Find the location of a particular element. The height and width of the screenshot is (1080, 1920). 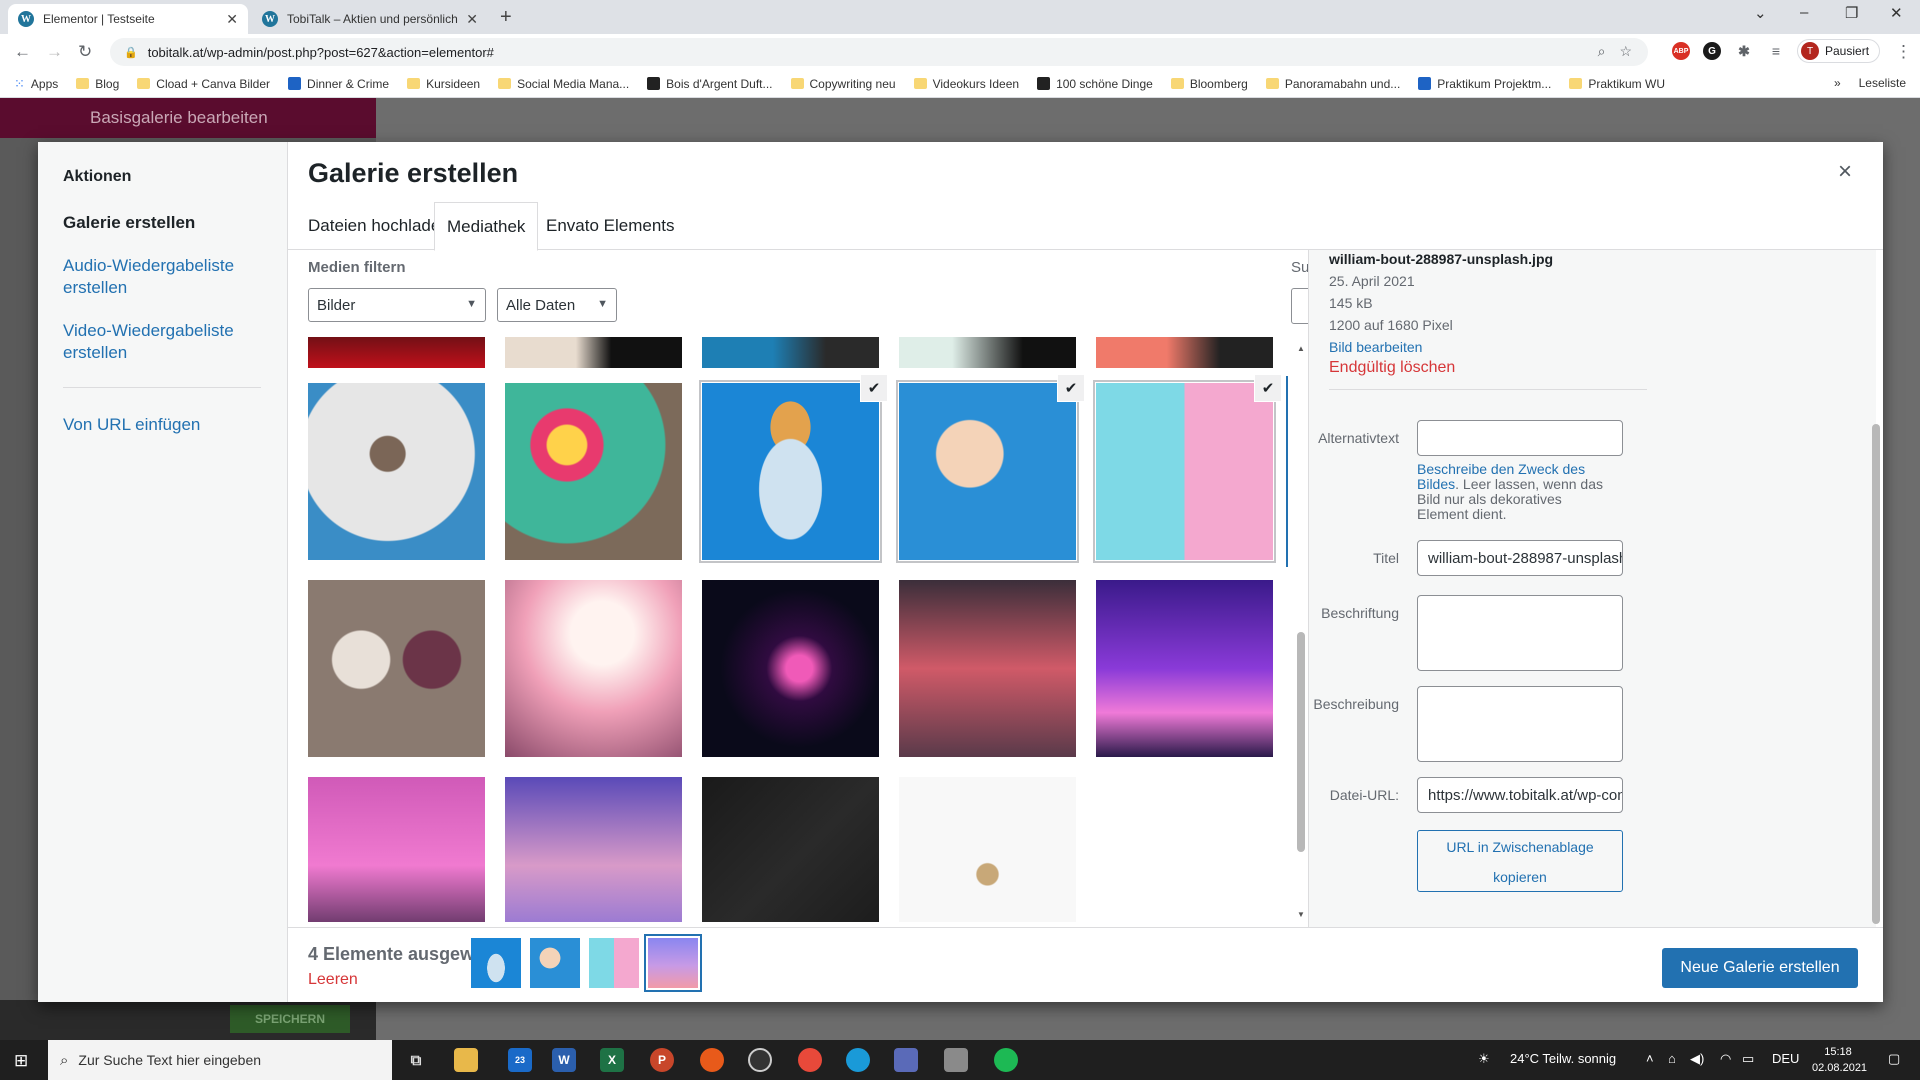

bookmark-item: Kursideen is located at coordinates (443, 84).